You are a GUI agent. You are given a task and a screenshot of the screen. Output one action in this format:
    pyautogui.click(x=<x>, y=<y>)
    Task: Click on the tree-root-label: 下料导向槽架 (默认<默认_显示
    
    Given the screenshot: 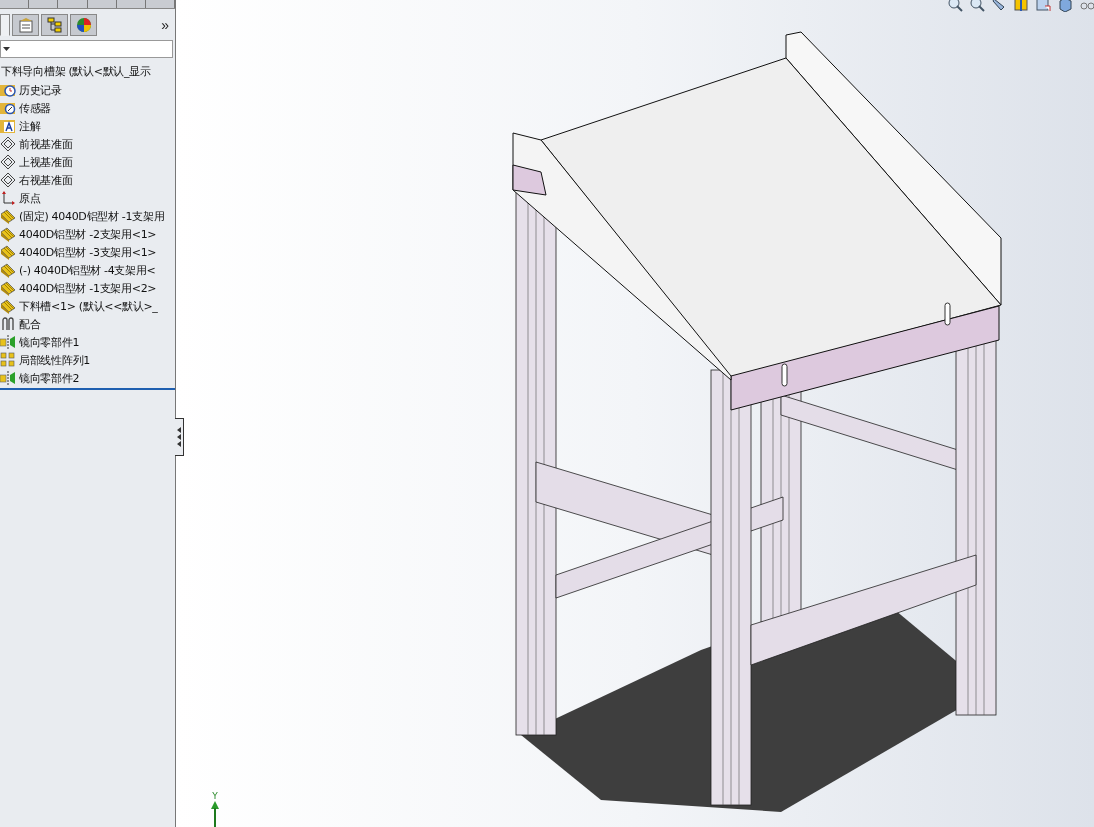 What is the action you would take?
    pyautogui.click(x=87, y=72)
    